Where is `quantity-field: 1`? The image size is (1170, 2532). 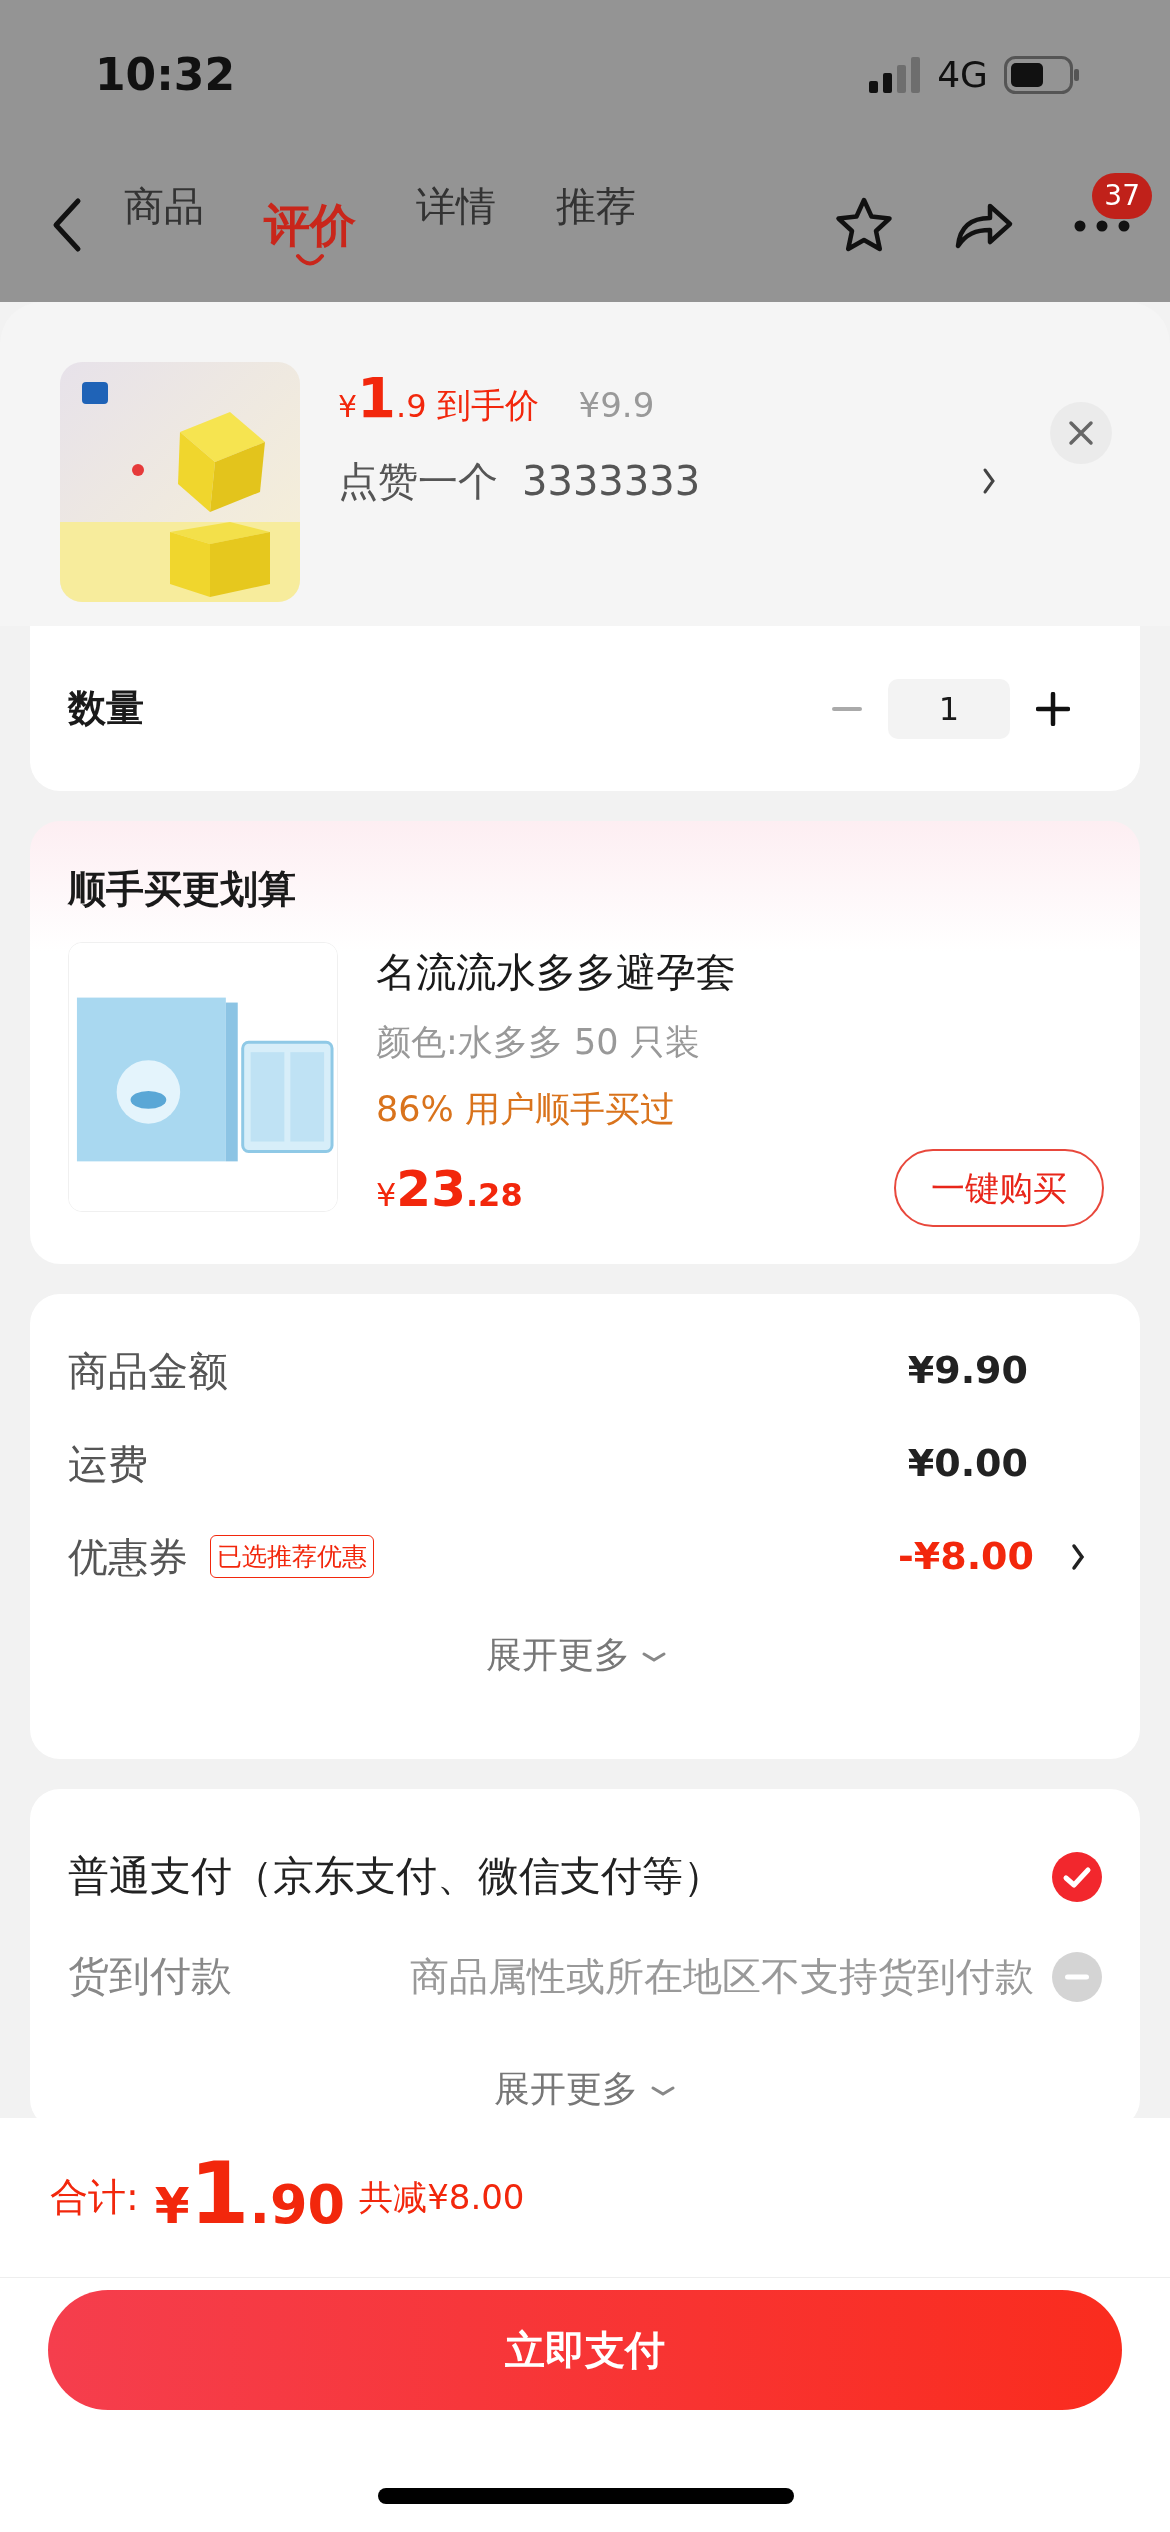 quantity-field: 1 is located at coordinates (949, 708).